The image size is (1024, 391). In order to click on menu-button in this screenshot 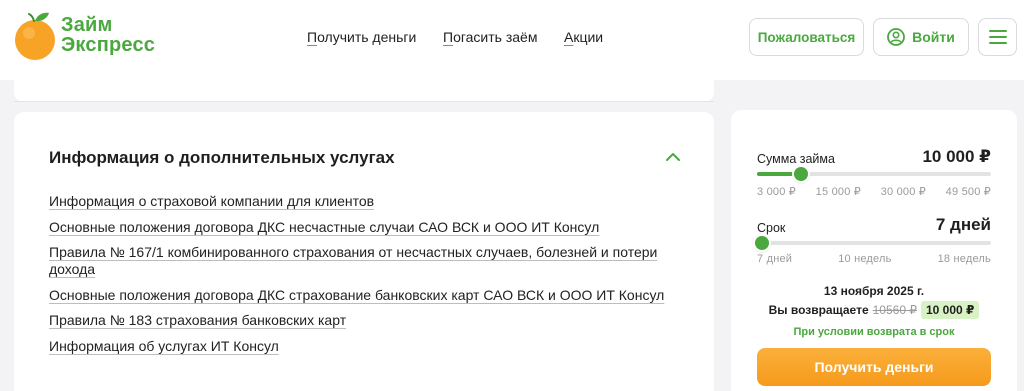, I will do `click(997, 37)`.